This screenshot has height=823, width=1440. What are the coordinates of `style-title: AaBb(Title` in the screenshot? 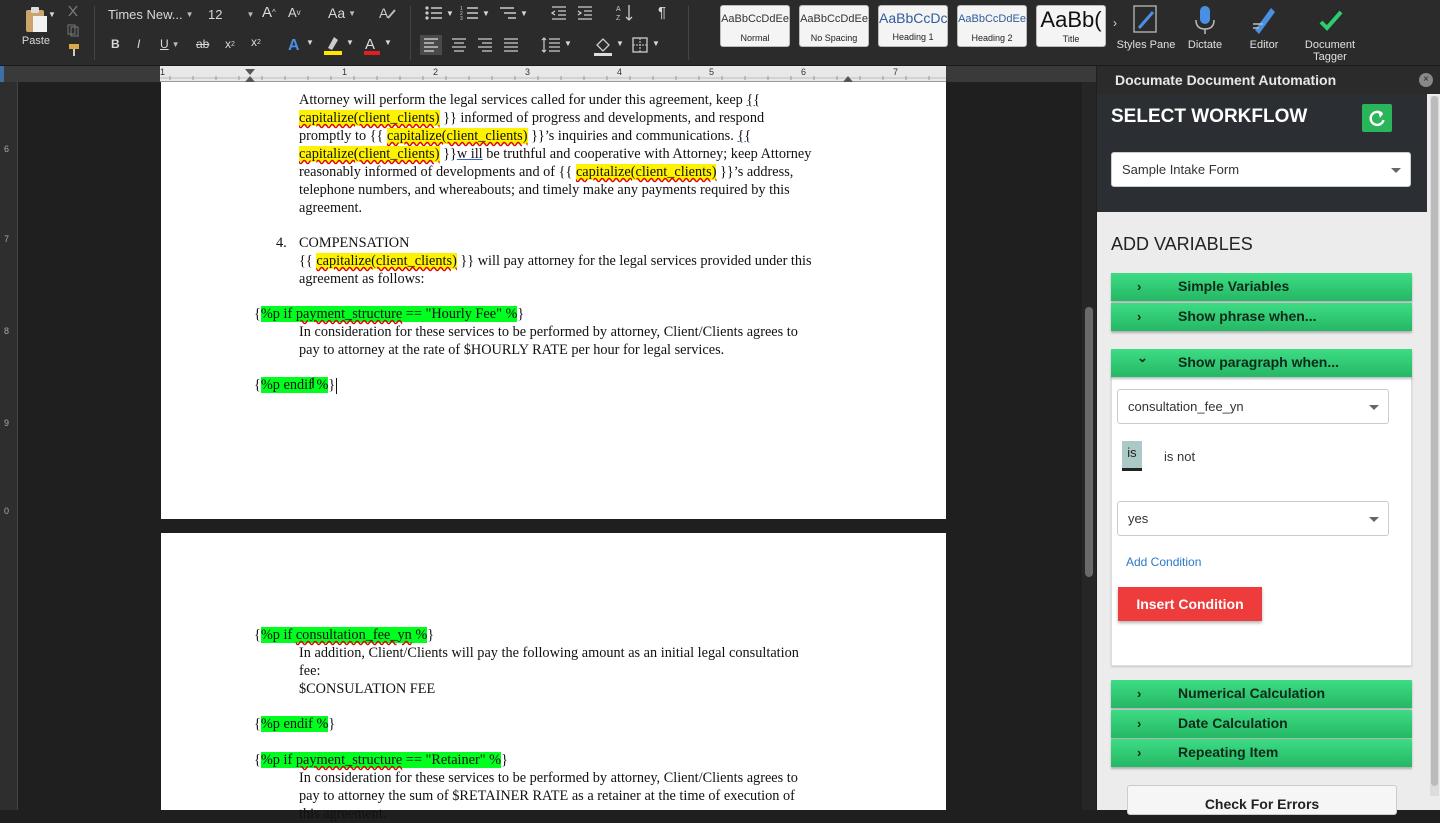 It's located at (1071, 26).